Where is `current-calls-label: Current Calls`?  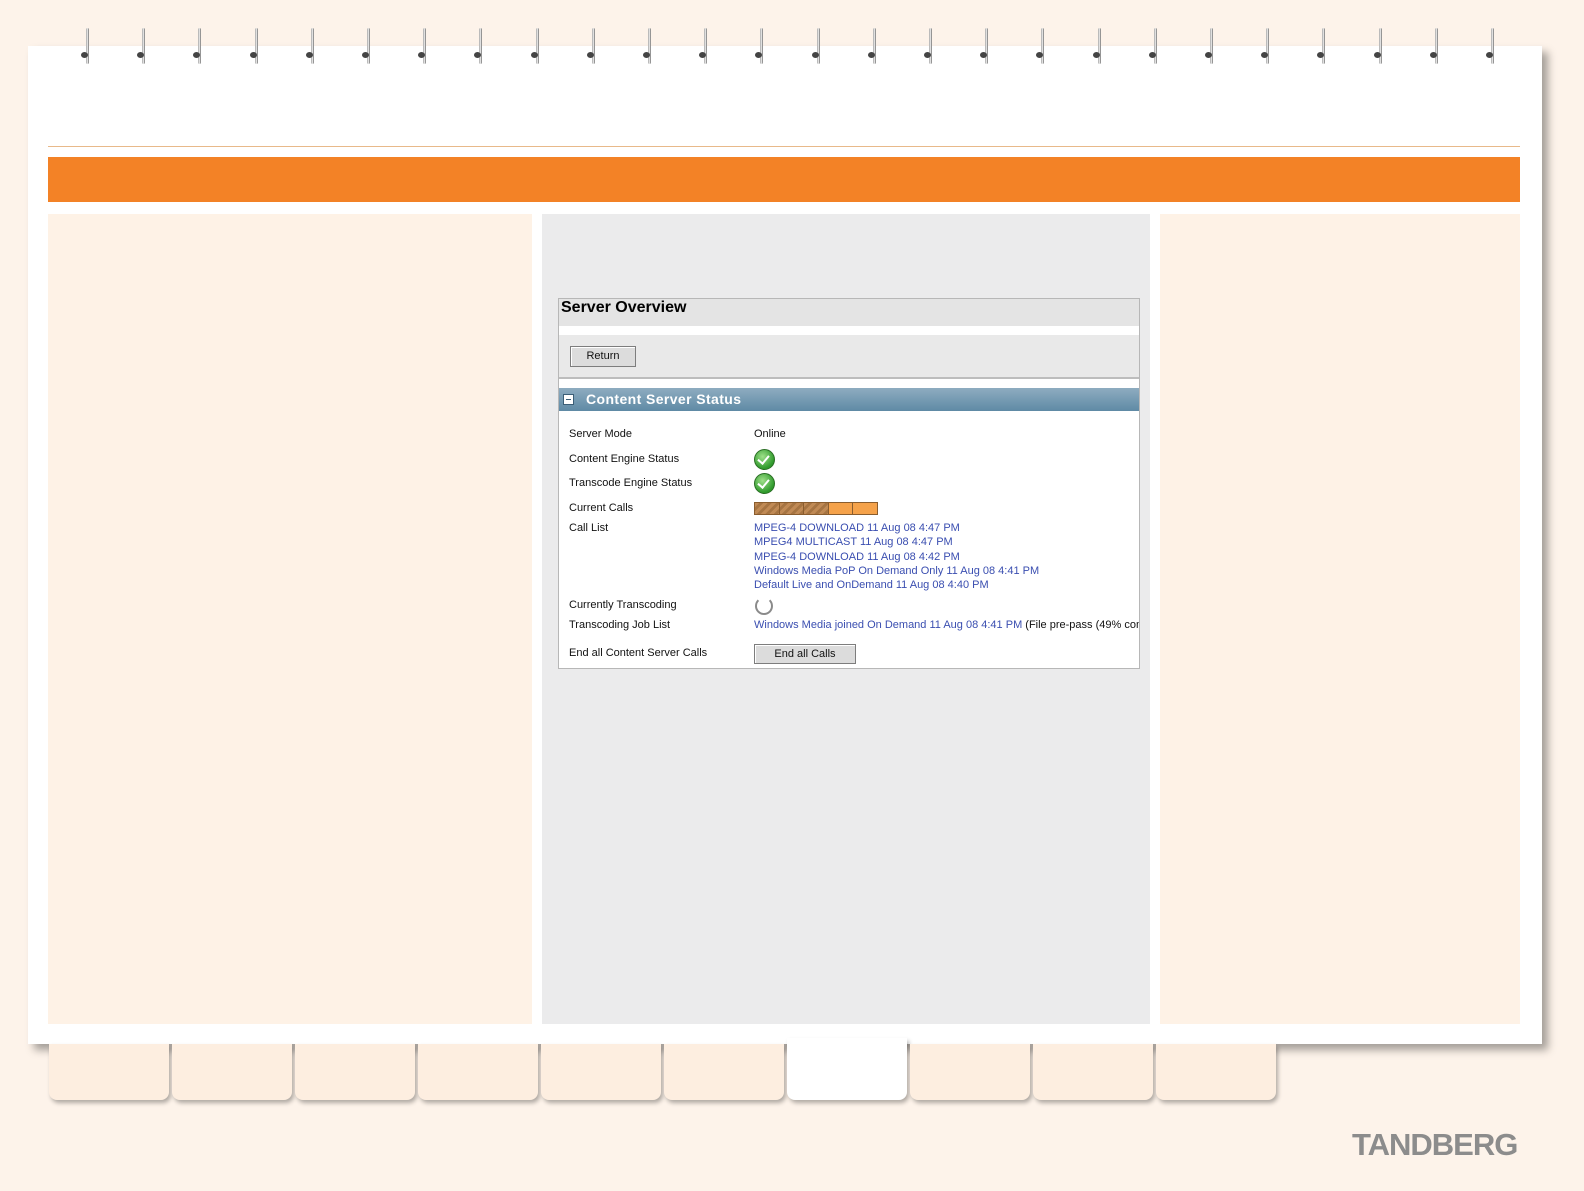 current-calls-label: Current Calls is located at coordinates (601, 508).